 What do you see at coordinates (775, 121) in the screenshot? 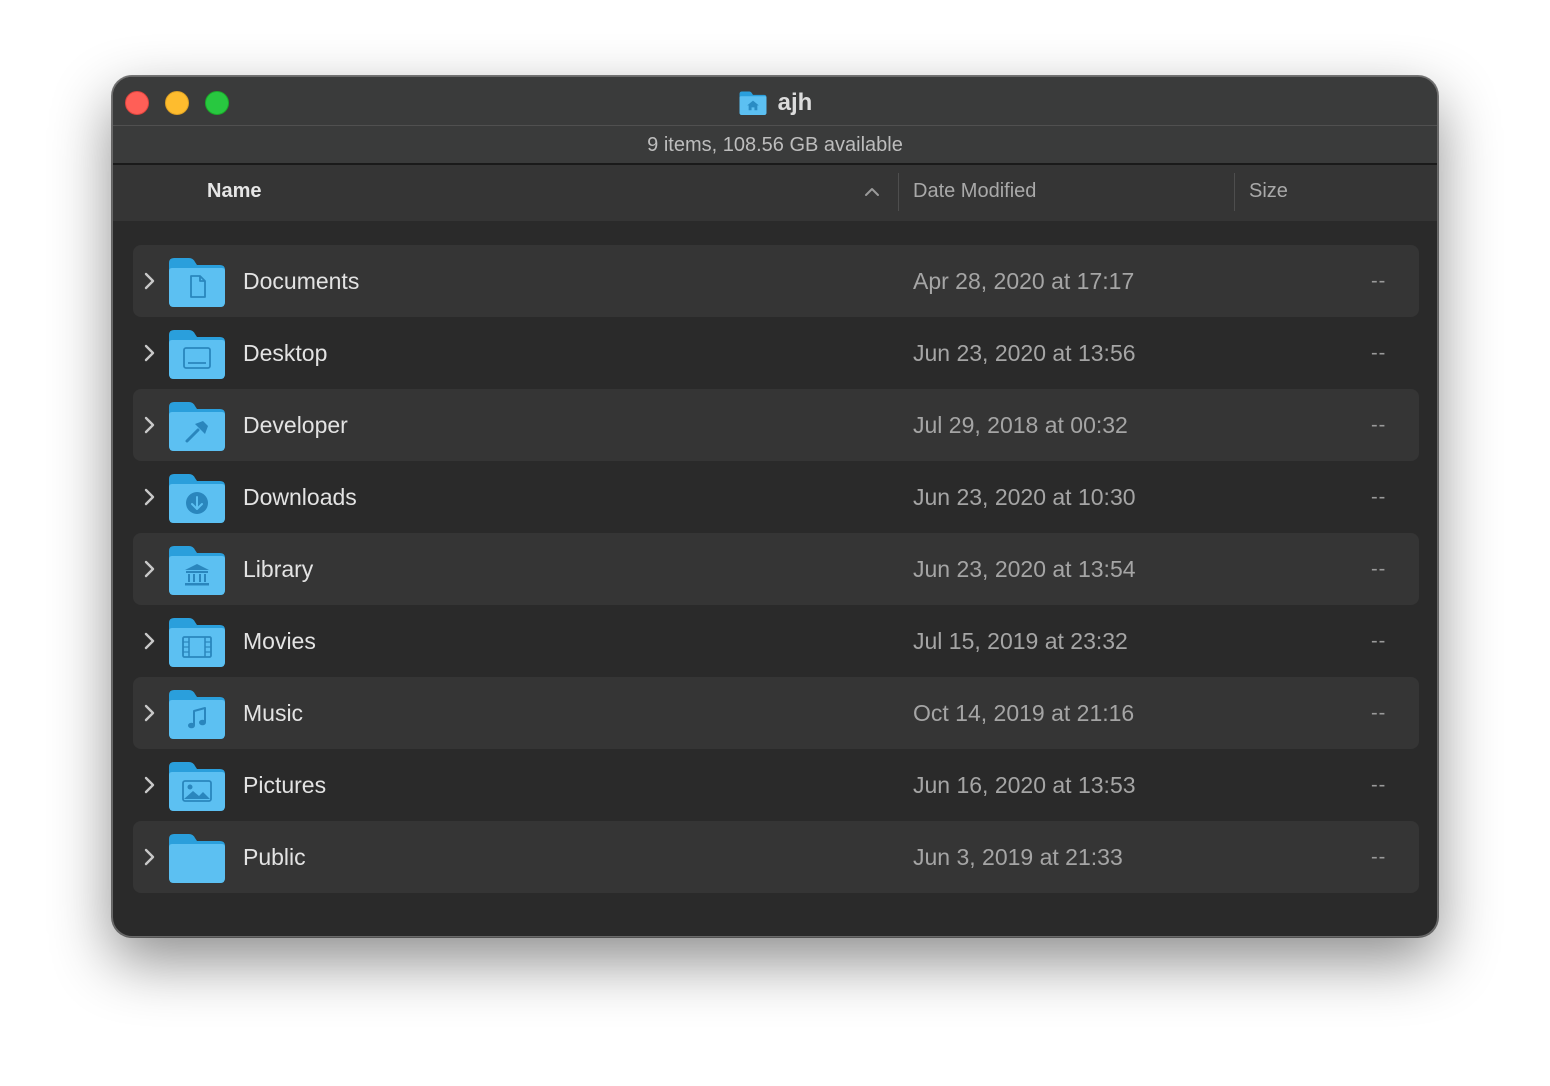
I see `titlebar: ajh 9 items, 108.56 GB available` at bounding box center [775, 121].